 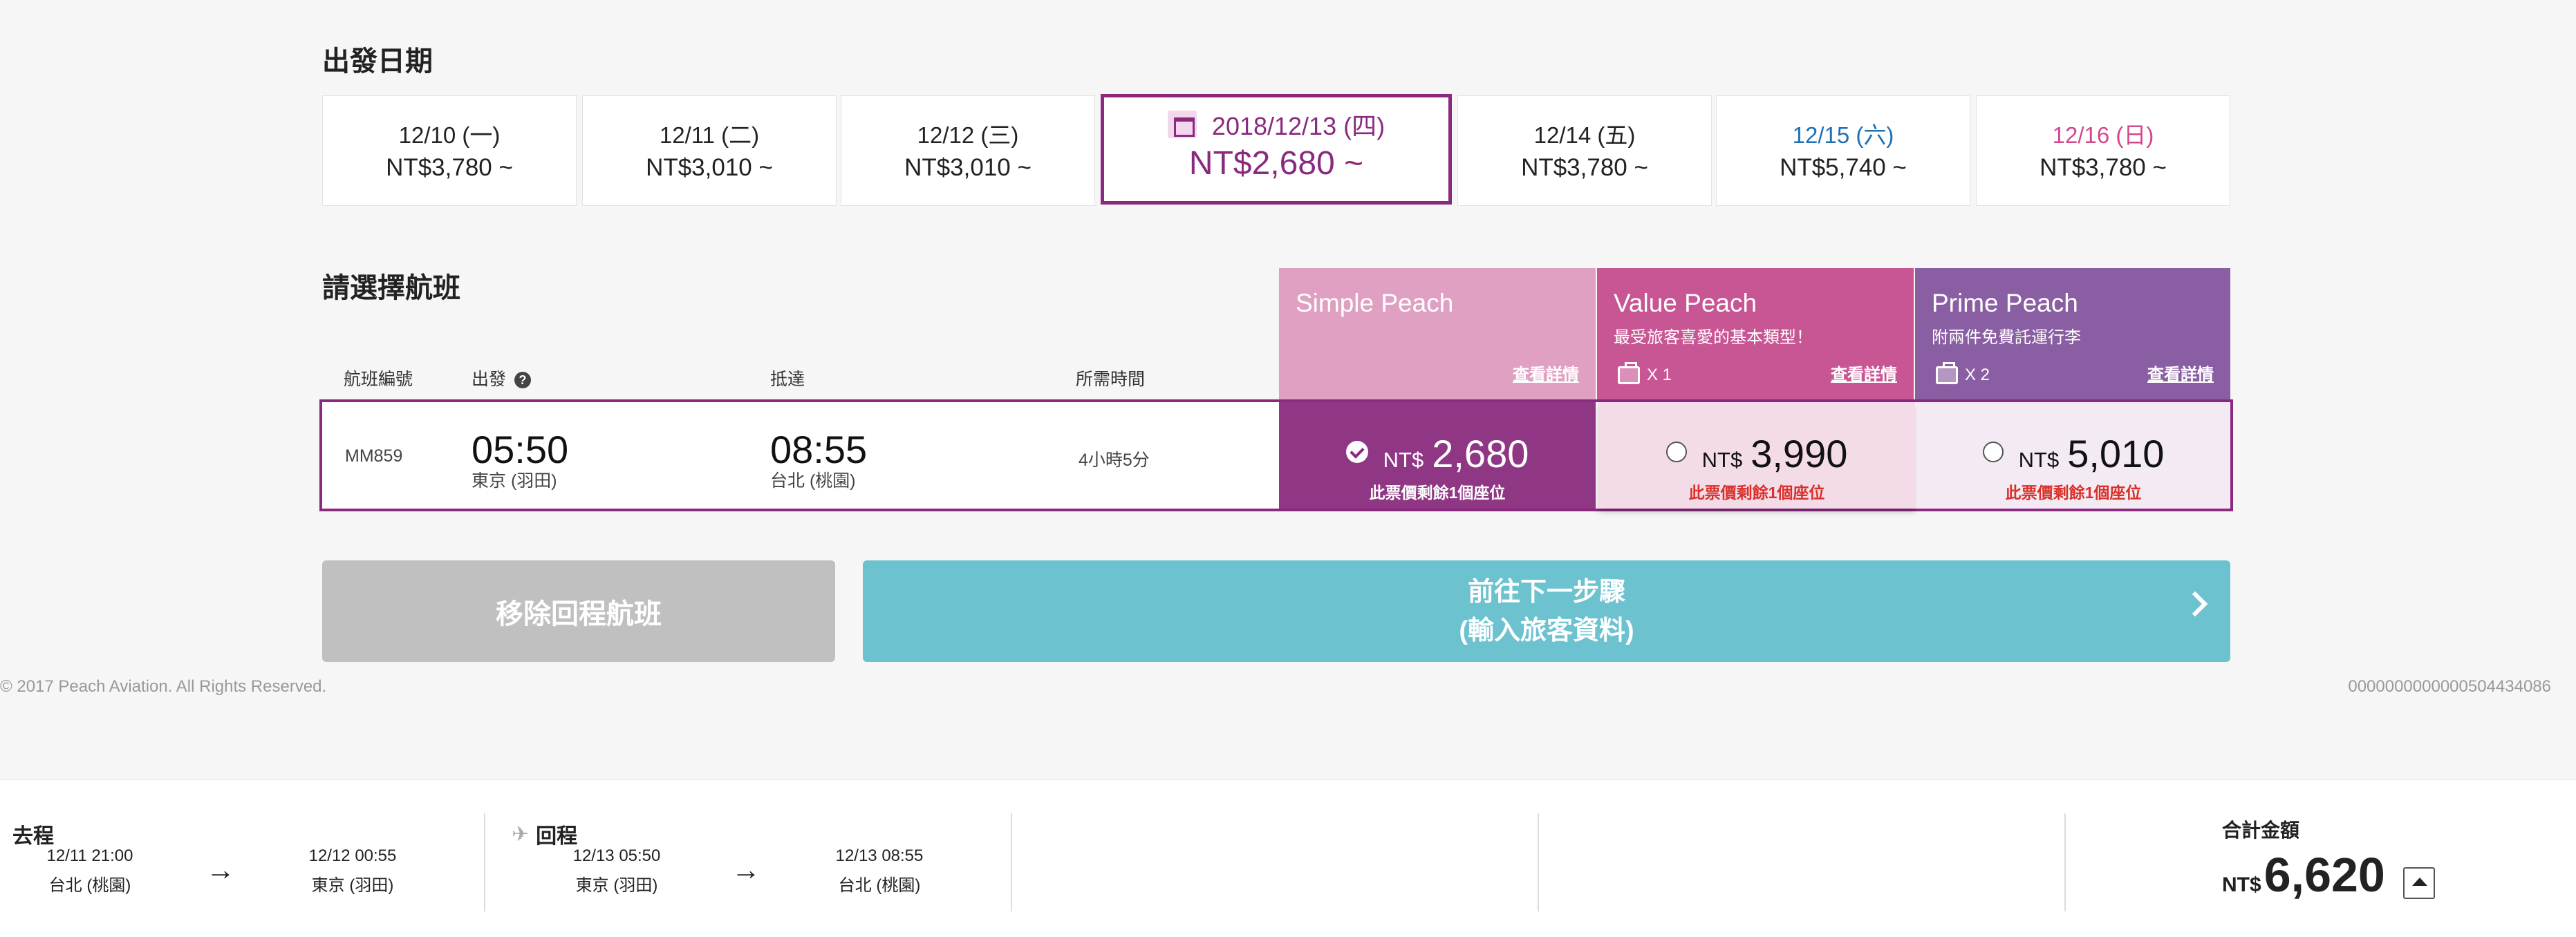 What do you see at coordinates (374, 456) in the screenshot?
I see `flight-number: MM859` at bounding box center [374, 456].